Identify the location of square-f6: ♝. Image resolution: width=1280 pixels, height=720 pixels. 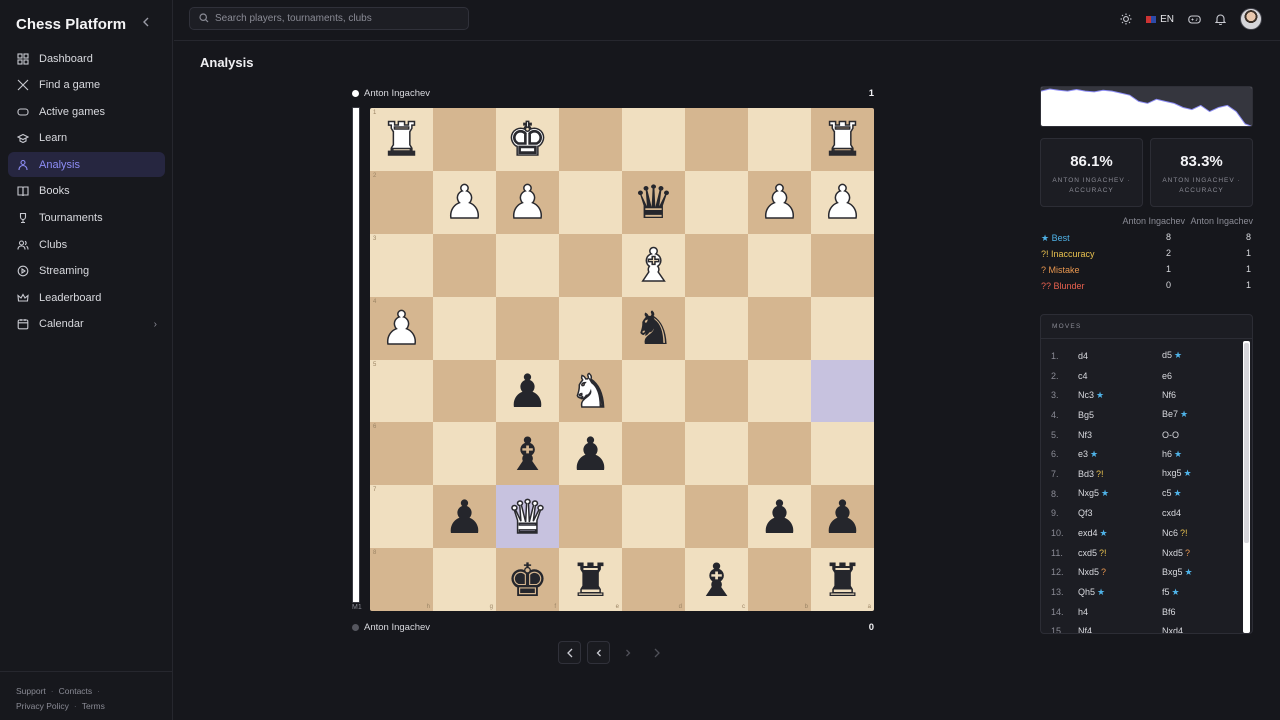
(527, 454).